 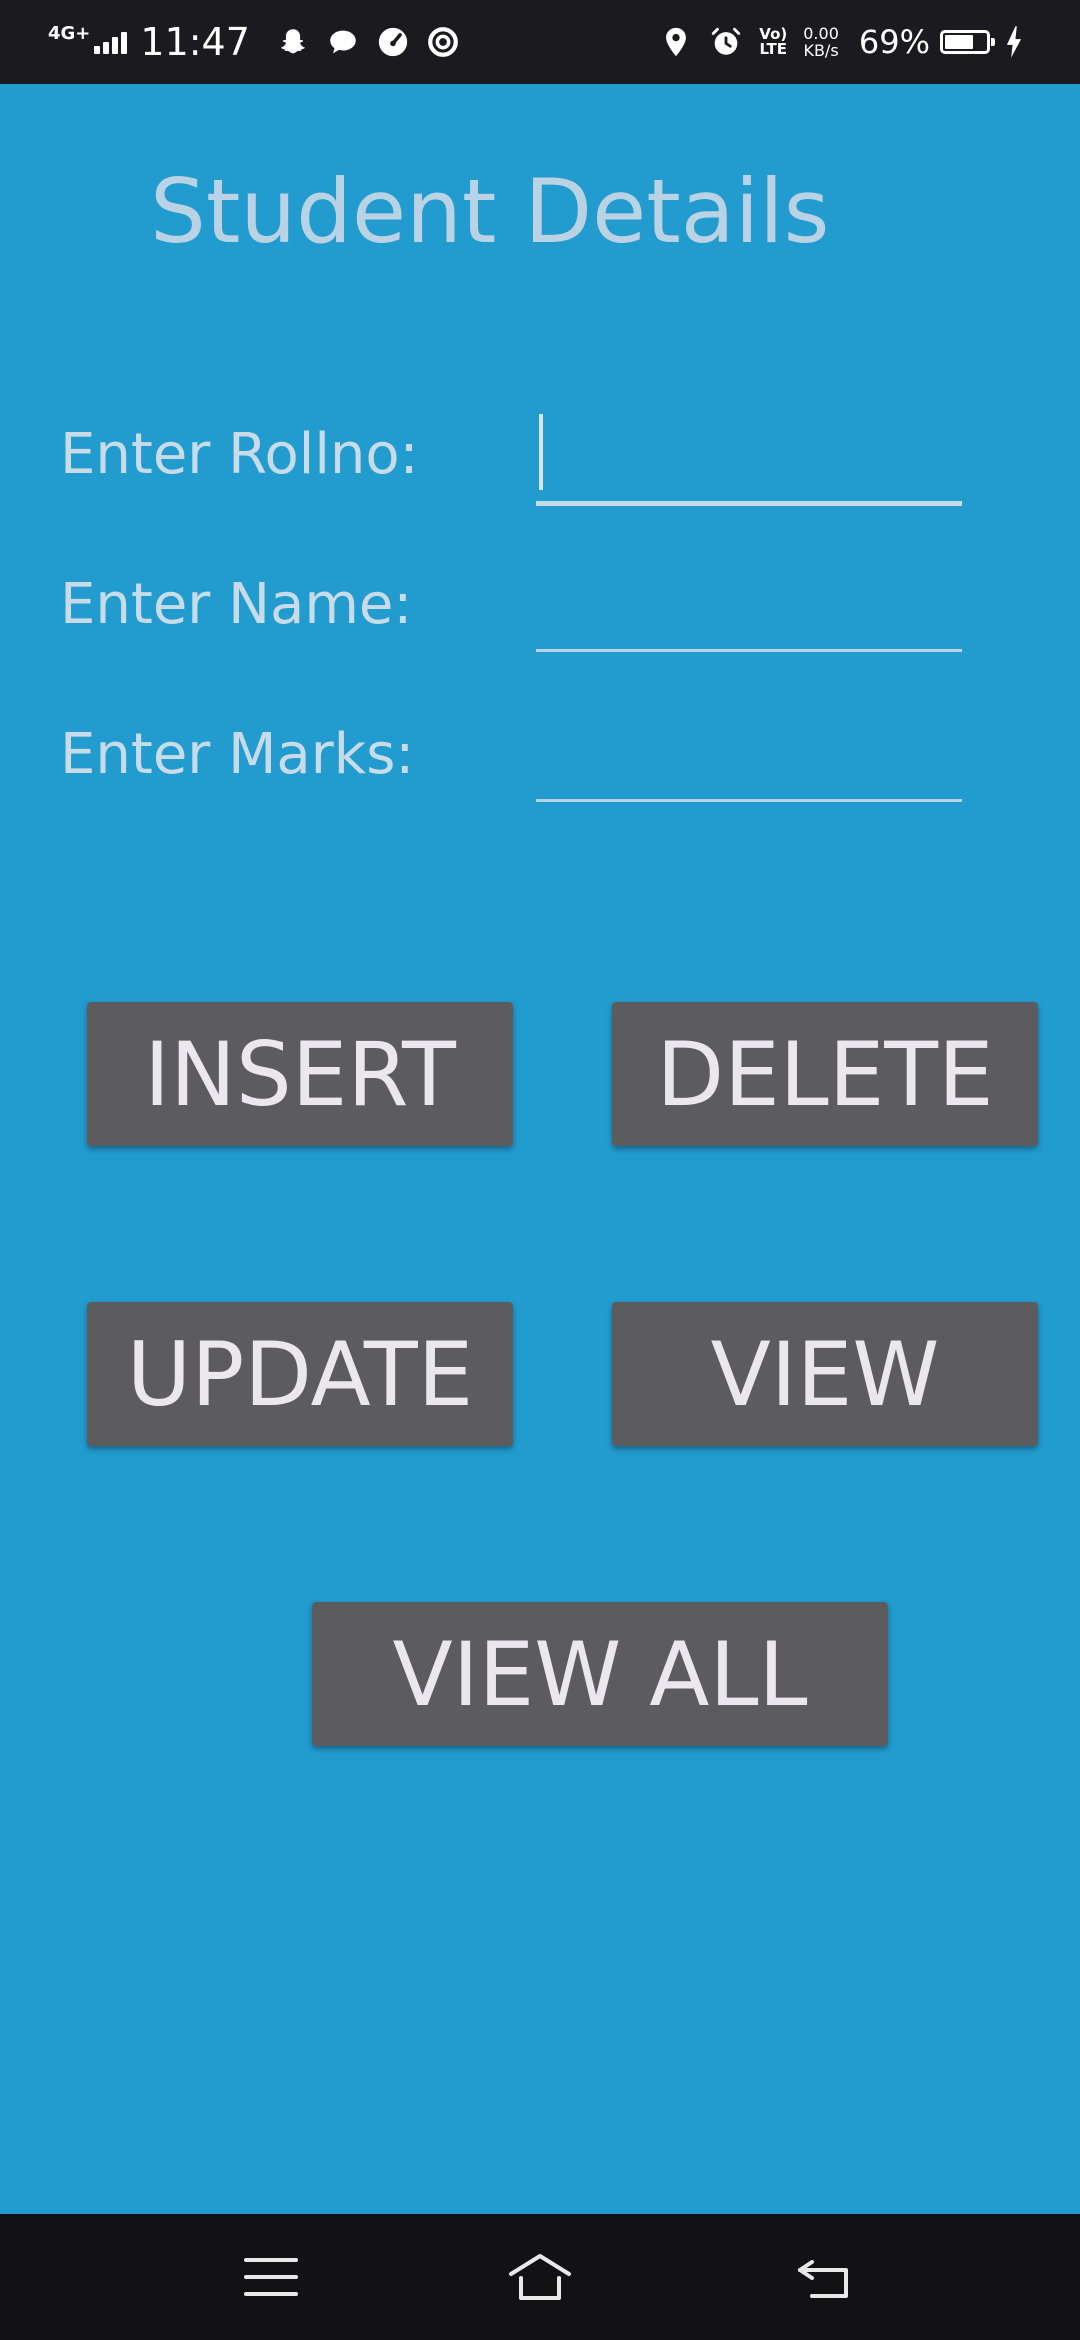 What do you see at coordinates (300, 1374) in the screenshot?
I see `update-button: UPDATE` at bounding box center [300, 1374].